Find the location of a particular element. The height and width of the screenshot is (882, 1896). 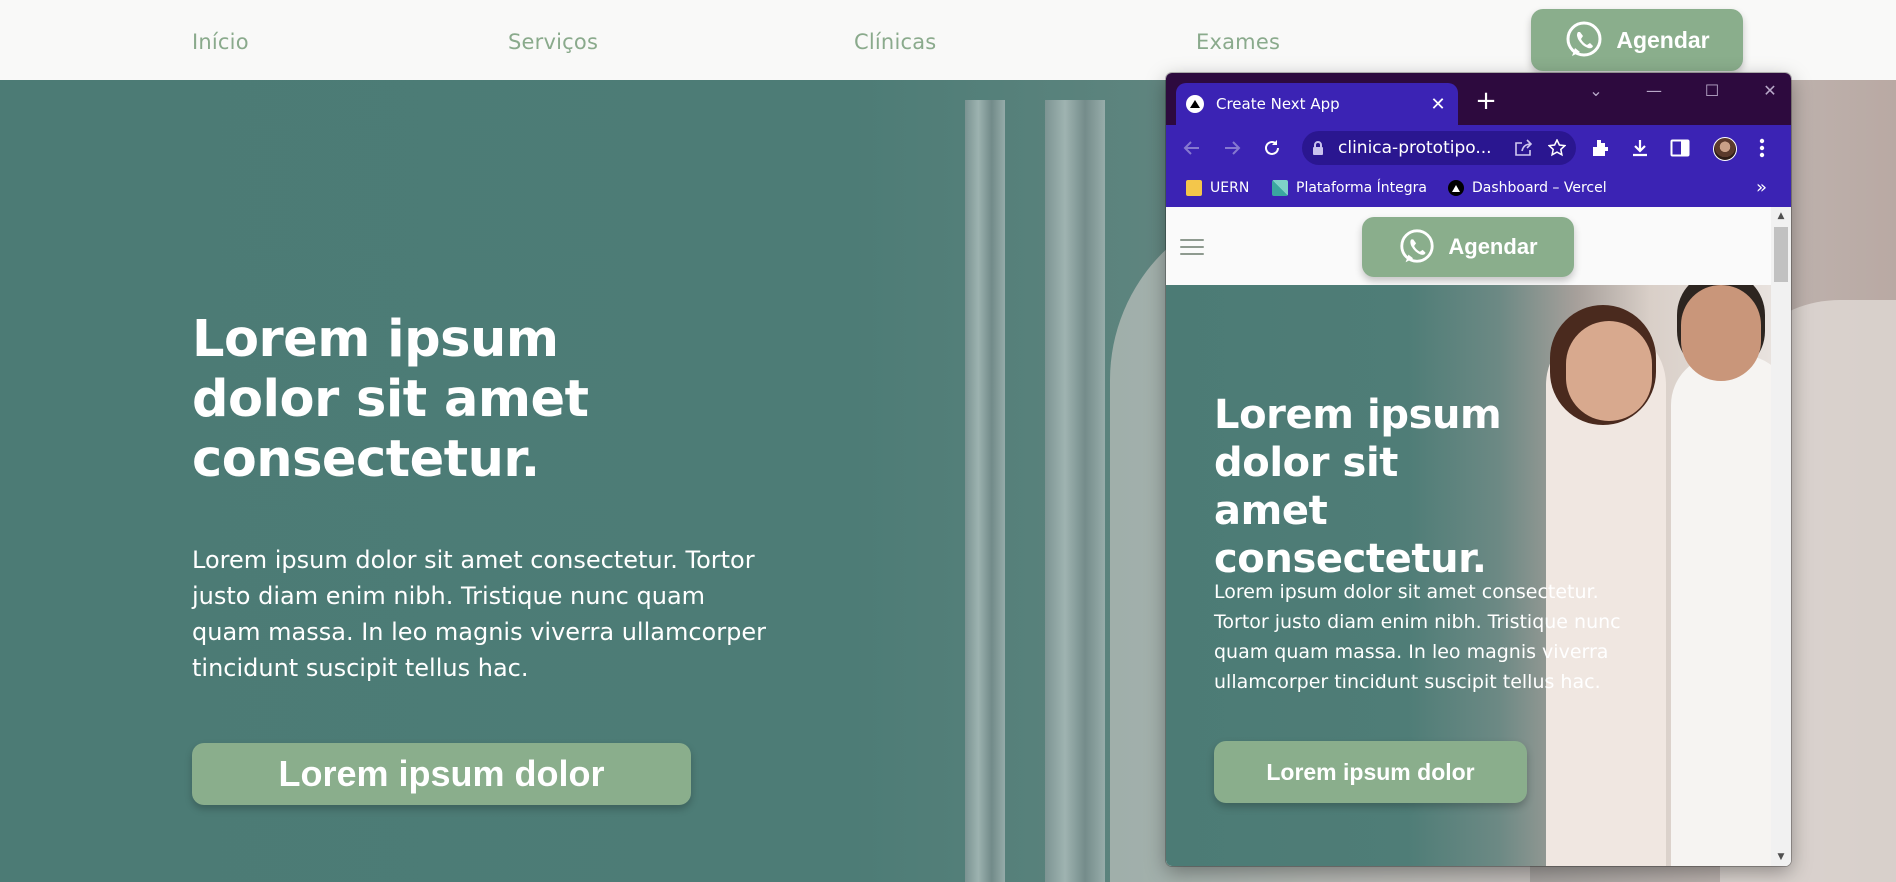

doctor-photo-man is located at coordinates (1721, 610).